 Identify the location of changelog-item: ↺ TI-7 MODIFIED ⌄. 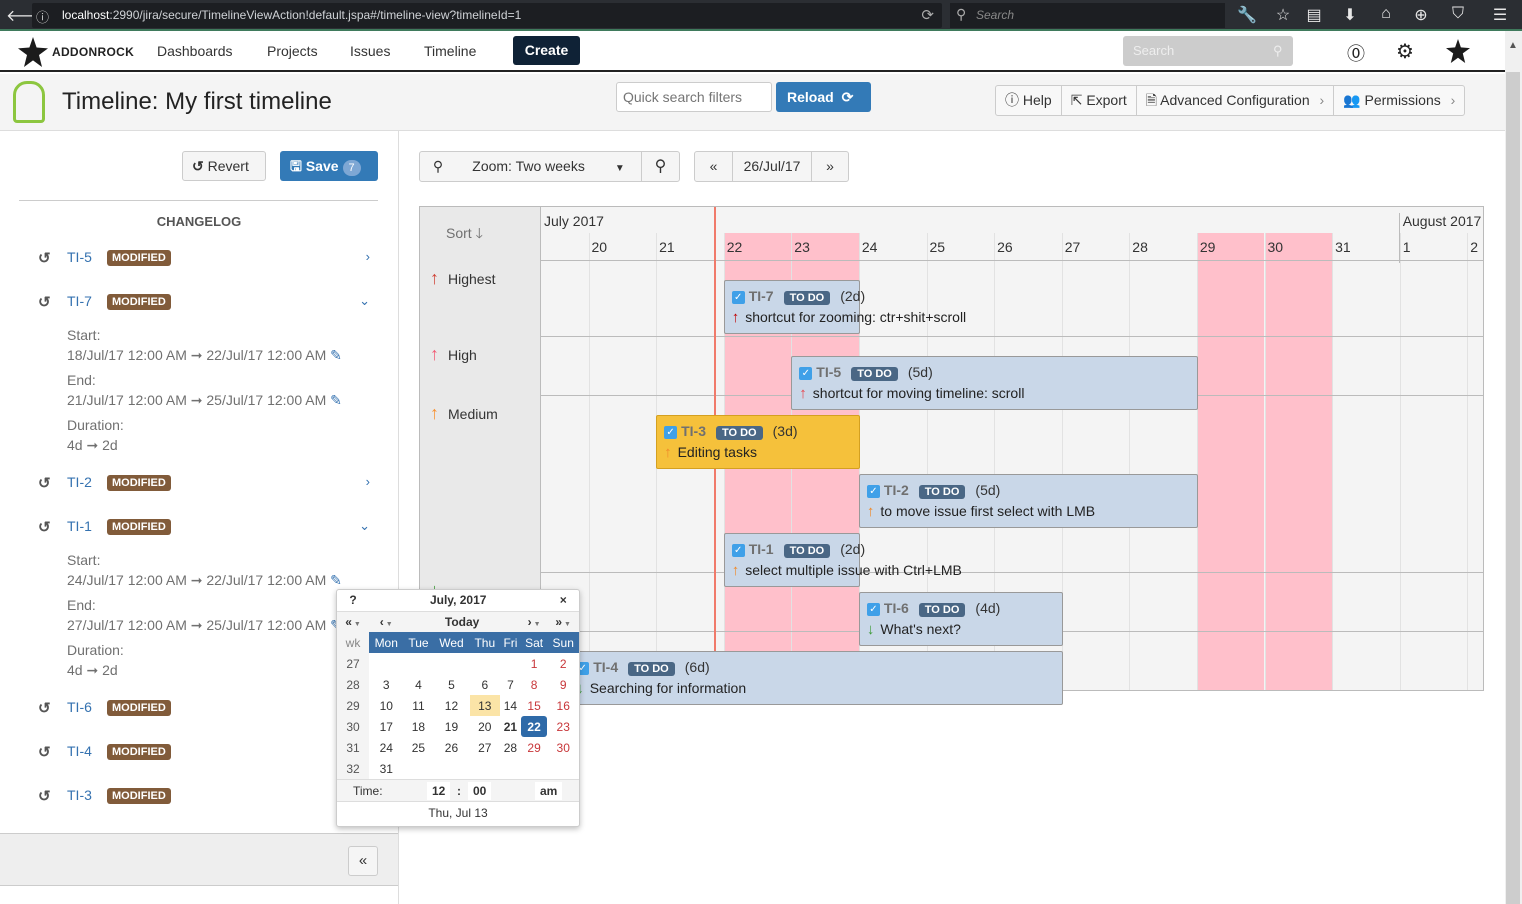
(208, 303).